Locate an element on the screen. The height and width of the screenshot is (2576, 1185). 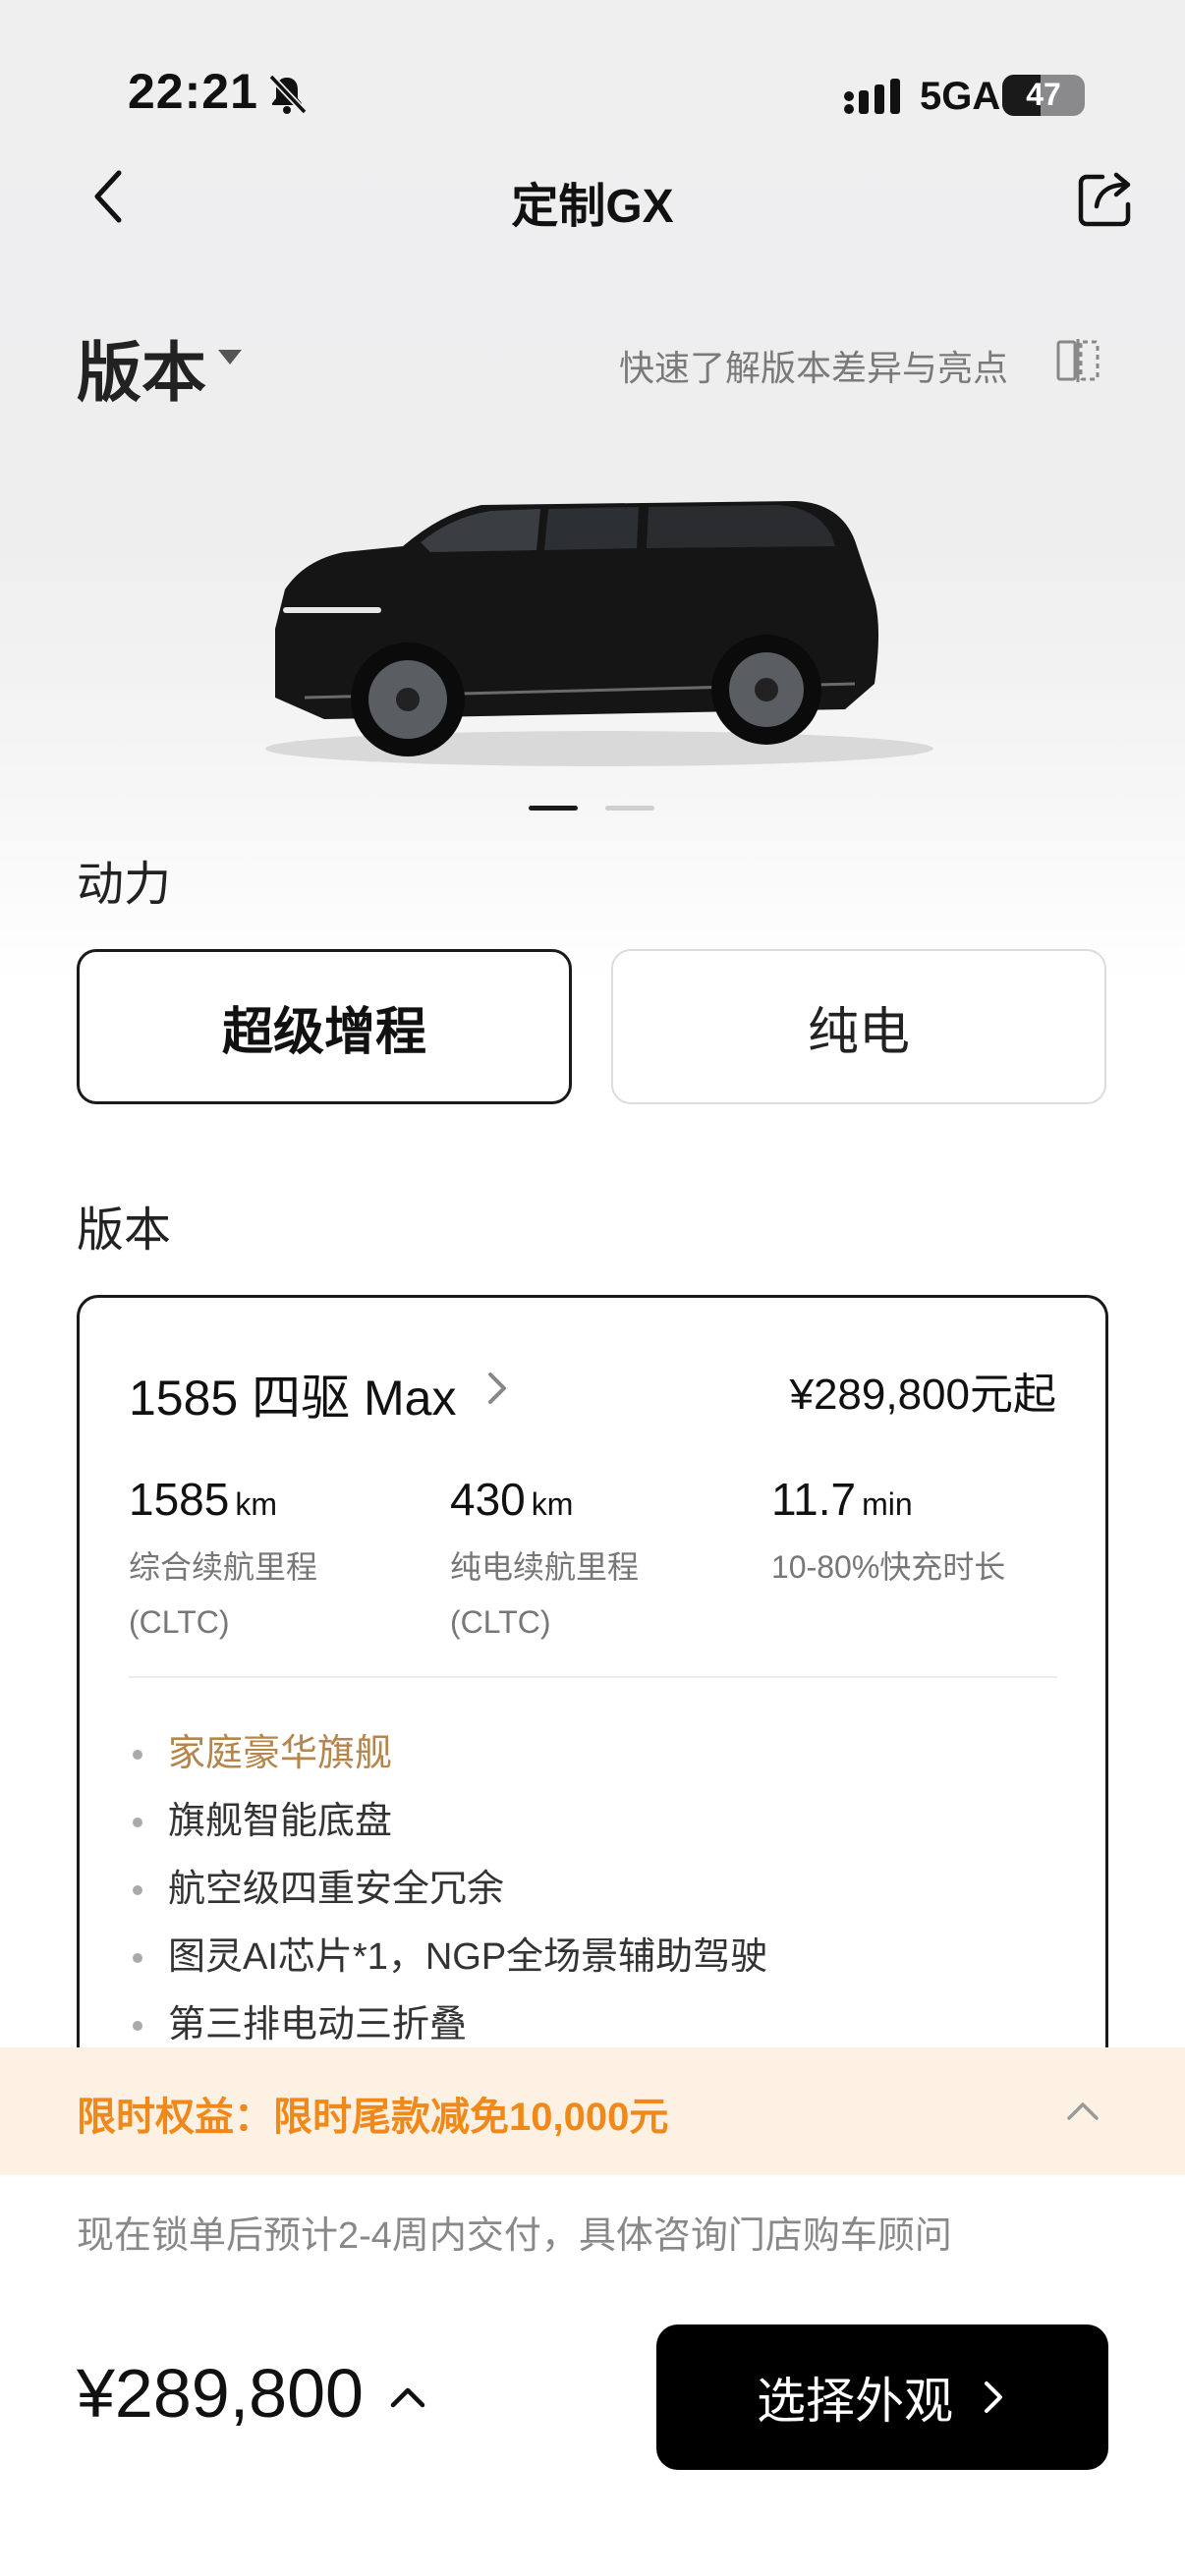
feature-text: 航空级四重安全冗余 is located at coordinates (337, 1889).